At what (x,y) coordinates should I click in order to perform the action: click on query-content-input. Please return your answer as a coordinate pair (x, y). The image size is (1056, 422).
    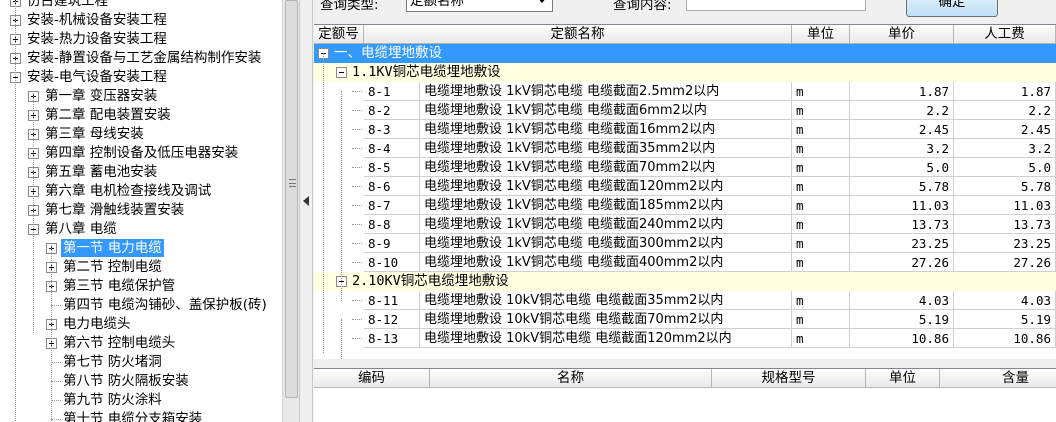
    Looking at the image, I should click on (776, 5).